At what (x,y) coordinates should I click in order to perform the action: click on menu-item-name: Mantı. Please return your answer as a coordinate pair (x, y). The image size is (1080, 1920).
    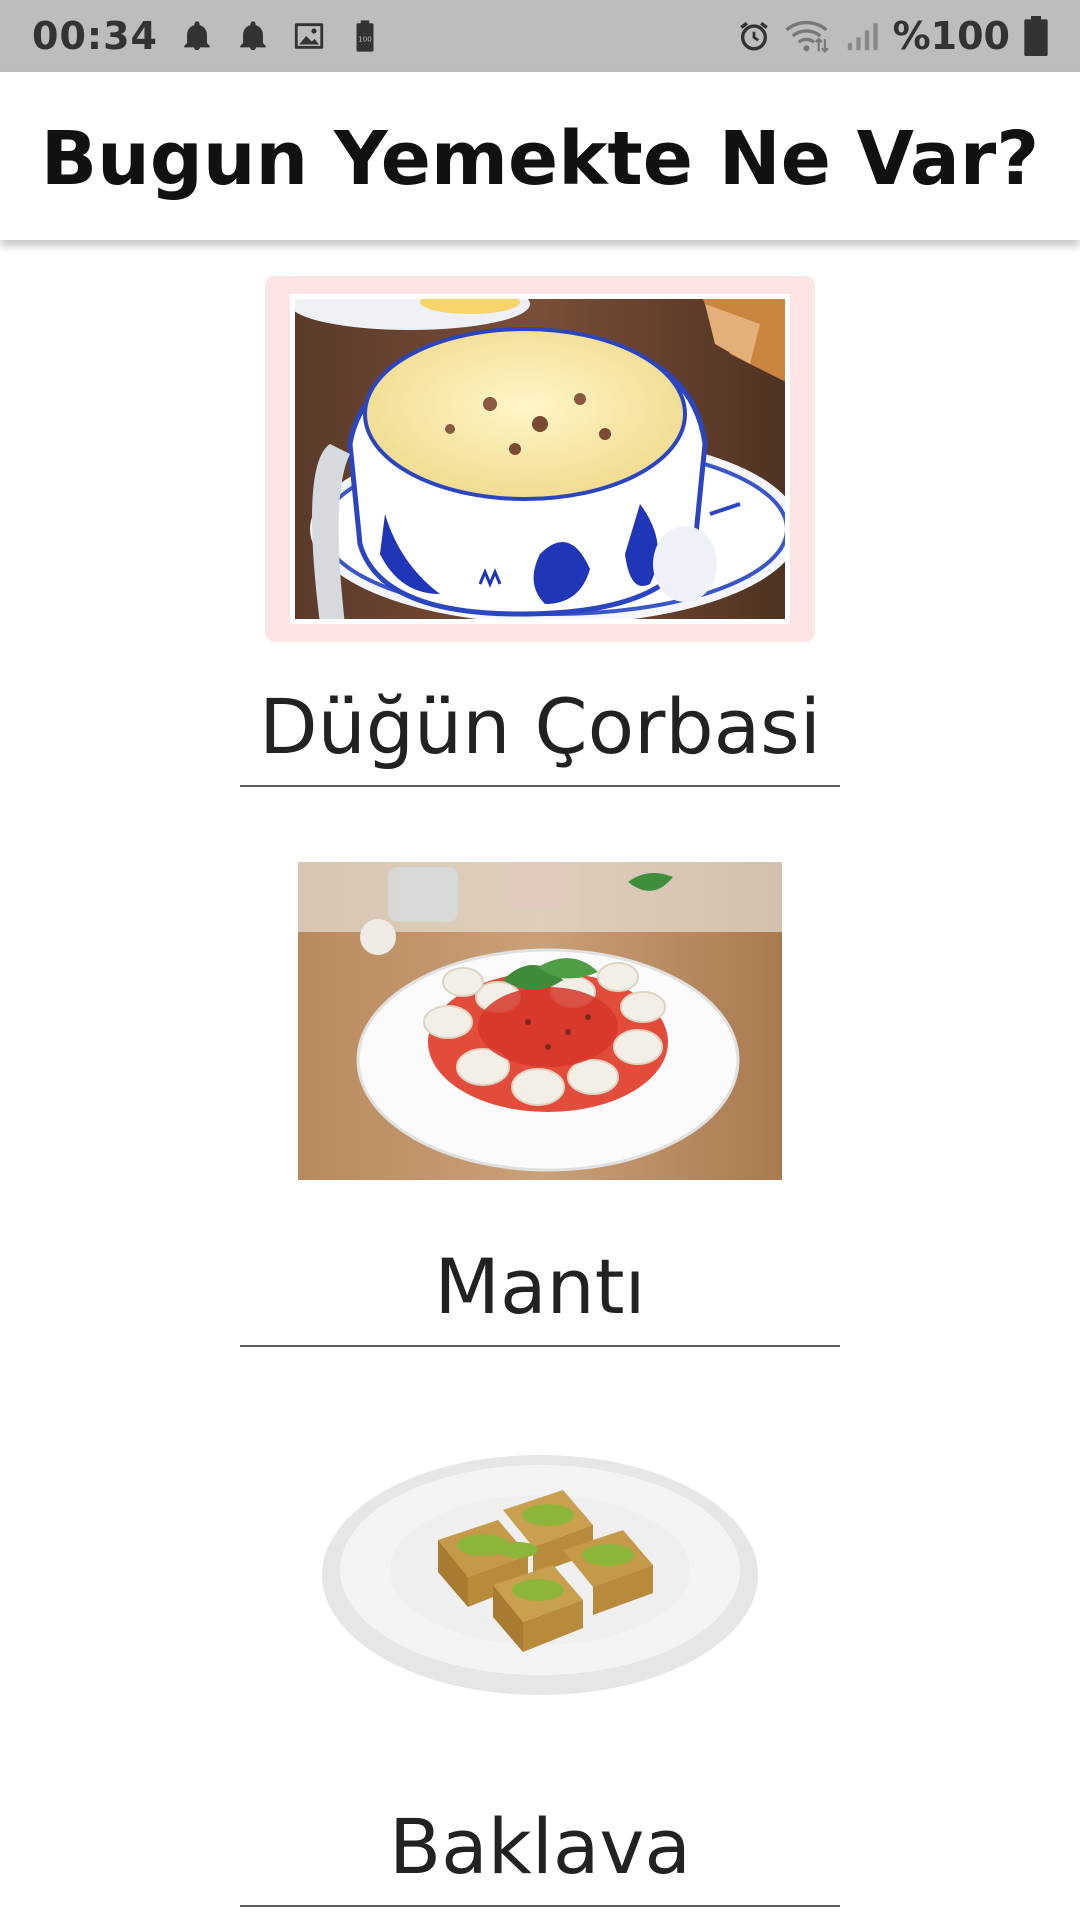
    Looking at the image, I should click on (540, 1286).